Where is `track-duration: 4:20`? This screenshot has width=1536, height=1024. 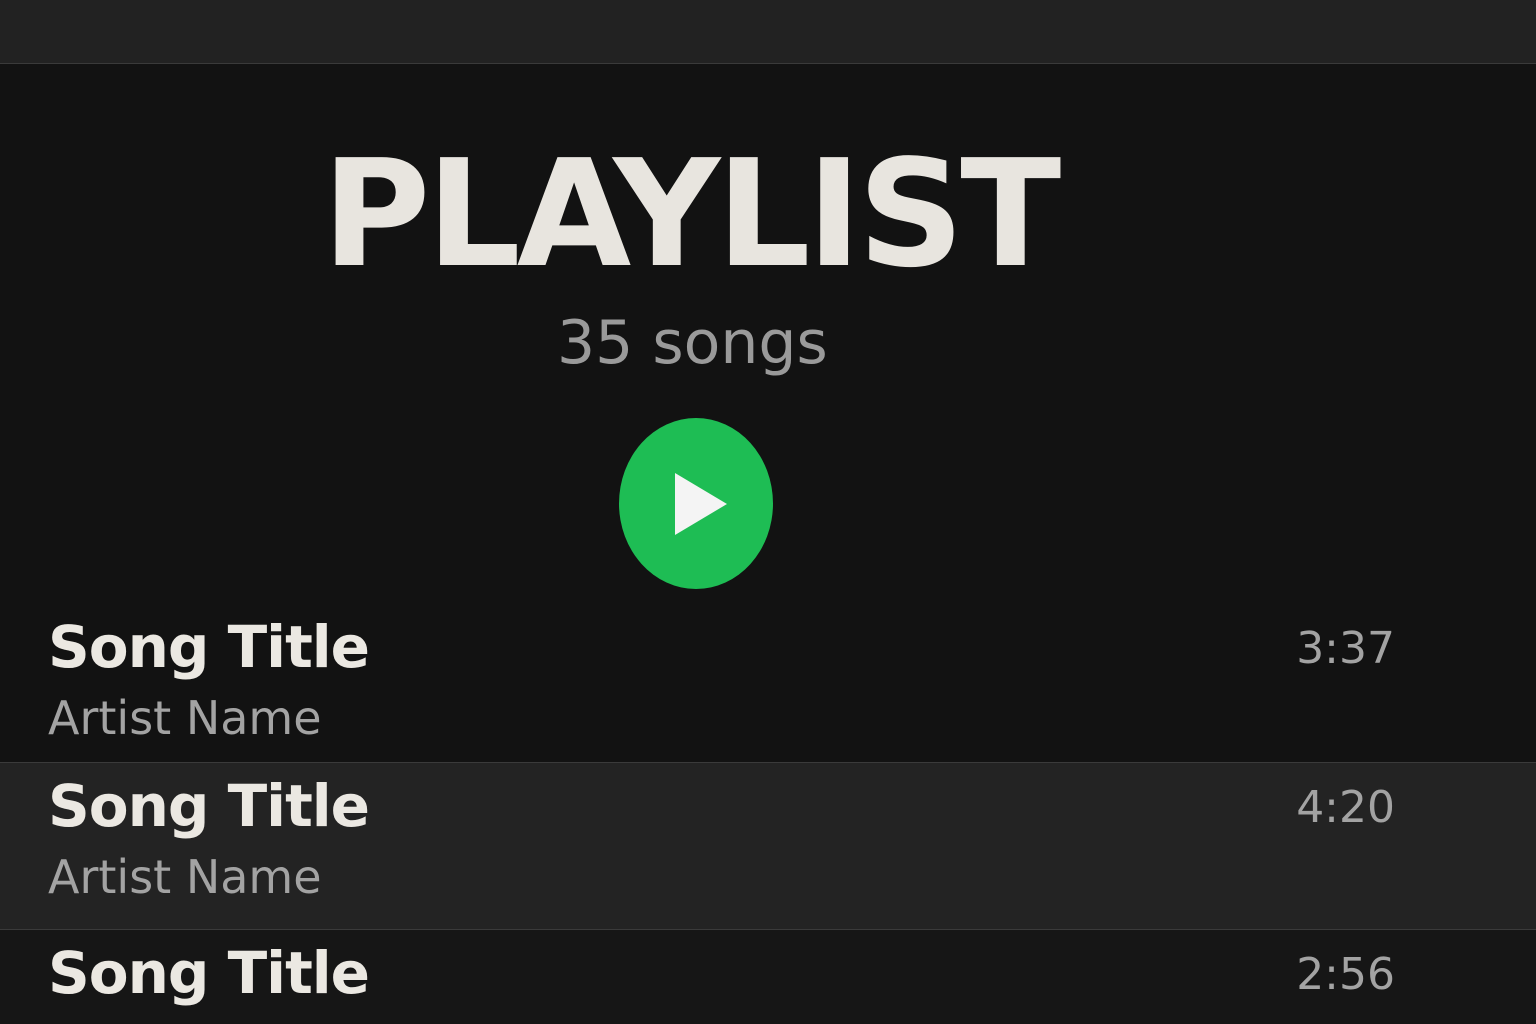 track-duration: 4:20 is located at coordinates (1345, 807).